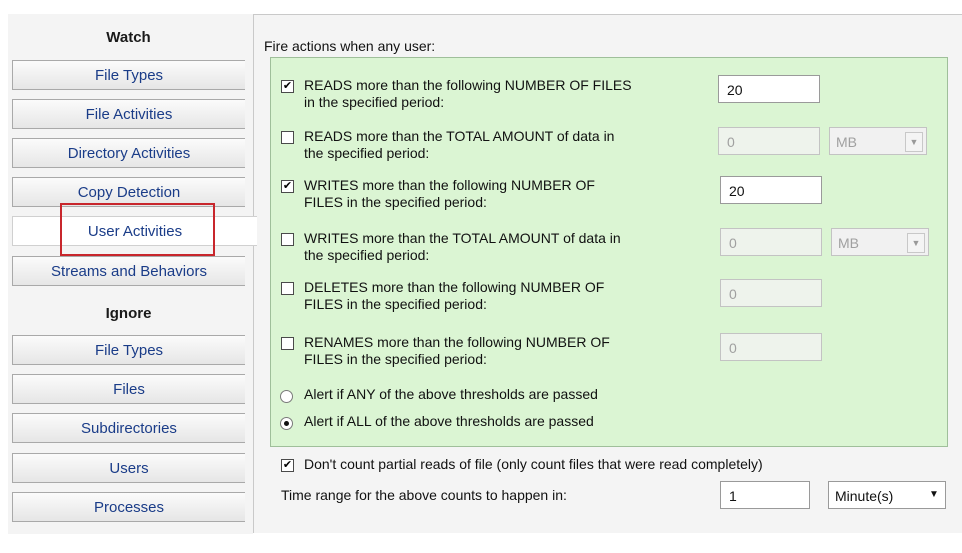 The height and width of the screenshot is (553, 962). Describe the element at coordinates (449, 185) in the screenshot. I see `writes-files-label-line1: WRITES more than the following NUMBER OF` at that location.